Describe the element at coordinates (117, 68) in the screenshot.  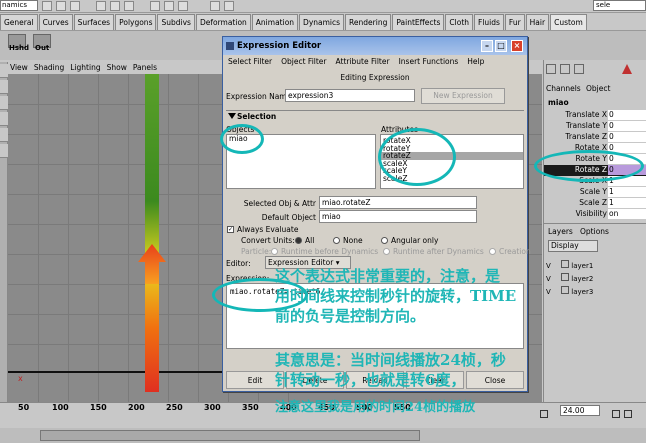
I see `viewport-menu-show: Show` at that location.